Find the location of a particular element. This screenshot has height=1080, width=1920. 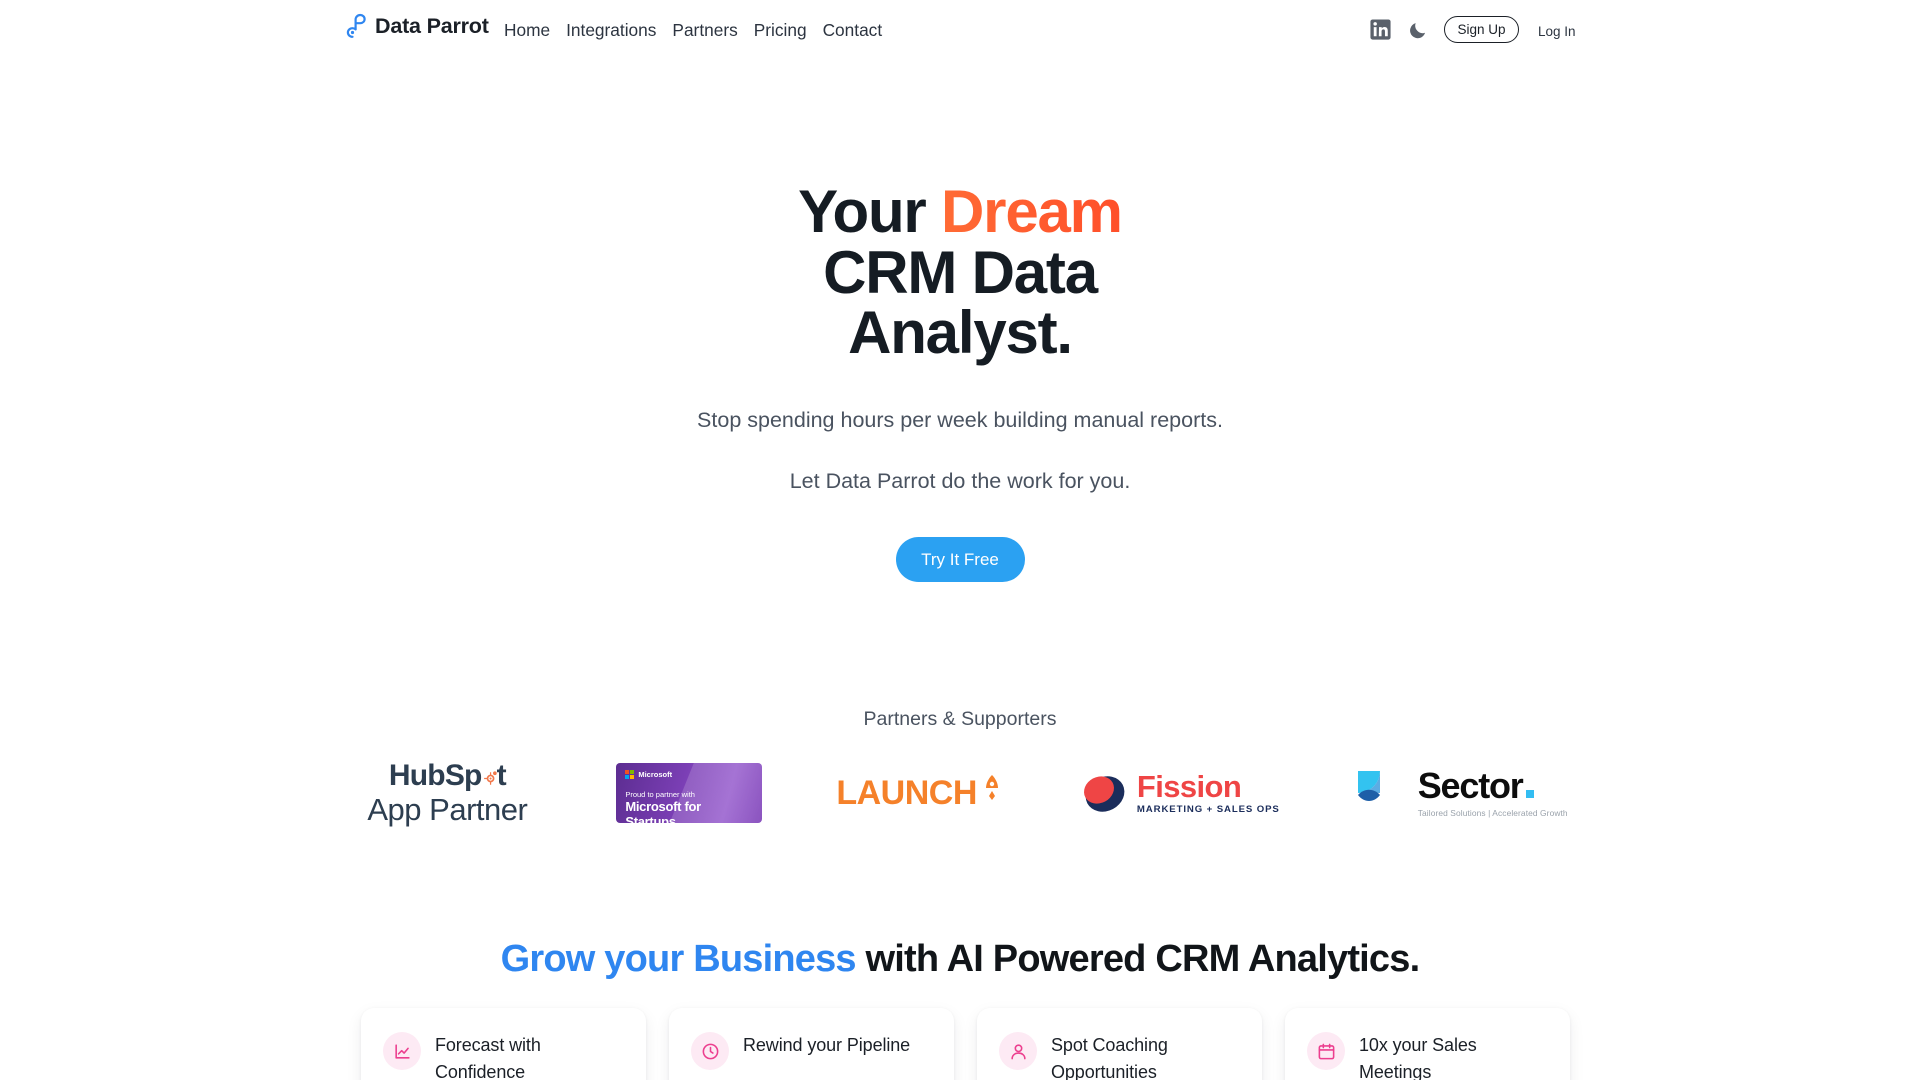

microsoft-logo-icon is located at coordinates (630, 775).